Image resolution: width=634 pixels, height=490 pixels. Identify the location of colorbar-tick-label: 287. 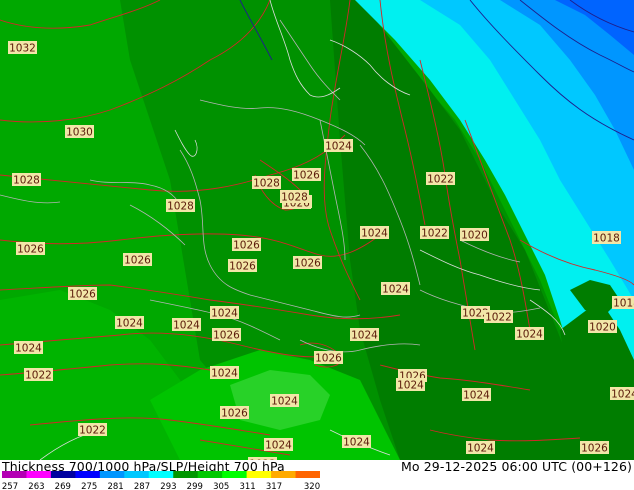
(142, 486).